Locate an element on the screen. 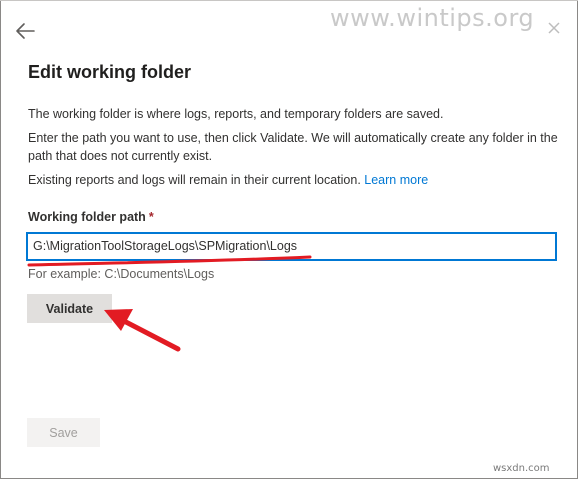  working-folder-label-text: Working folder path is located at coordinates (87, 217).